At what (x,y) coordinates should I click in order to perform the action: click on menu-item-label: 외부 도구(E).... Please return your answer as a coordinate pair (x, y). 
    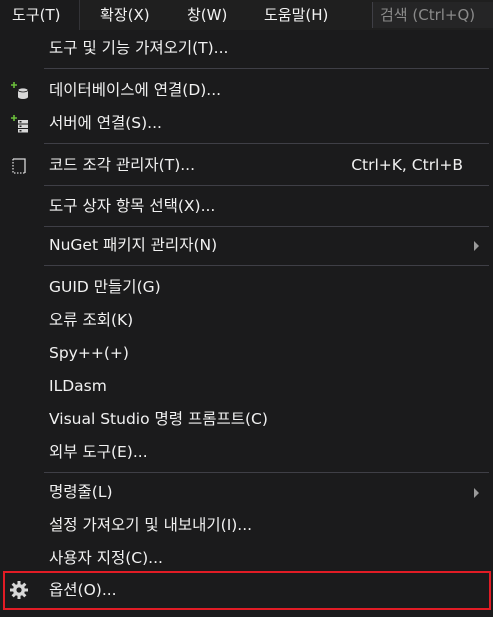
    Looking at the image, I should click on (98, 452).